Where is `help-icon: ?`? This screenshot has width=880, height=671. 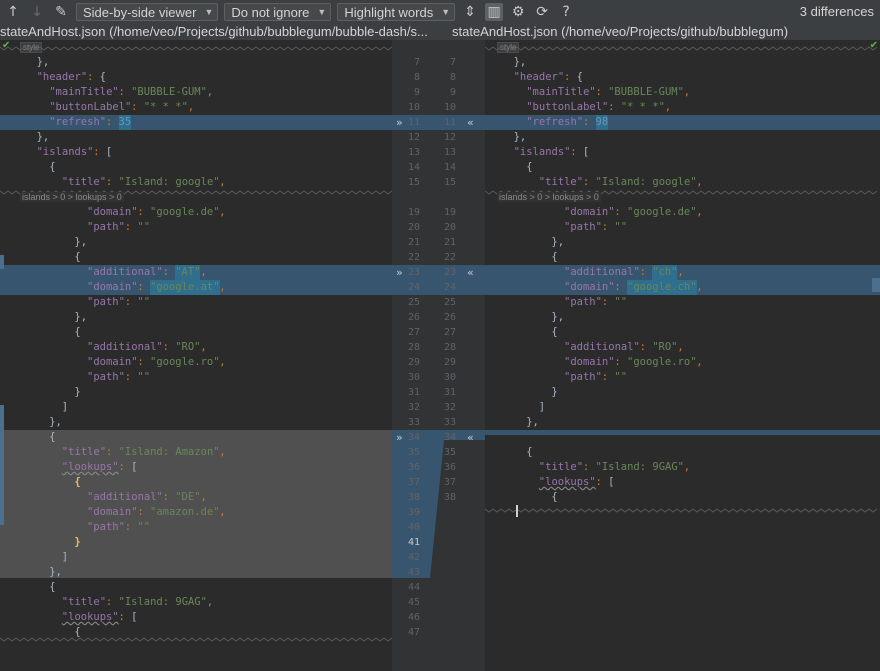 help-icon: ? is located at coordinates (566, 12).